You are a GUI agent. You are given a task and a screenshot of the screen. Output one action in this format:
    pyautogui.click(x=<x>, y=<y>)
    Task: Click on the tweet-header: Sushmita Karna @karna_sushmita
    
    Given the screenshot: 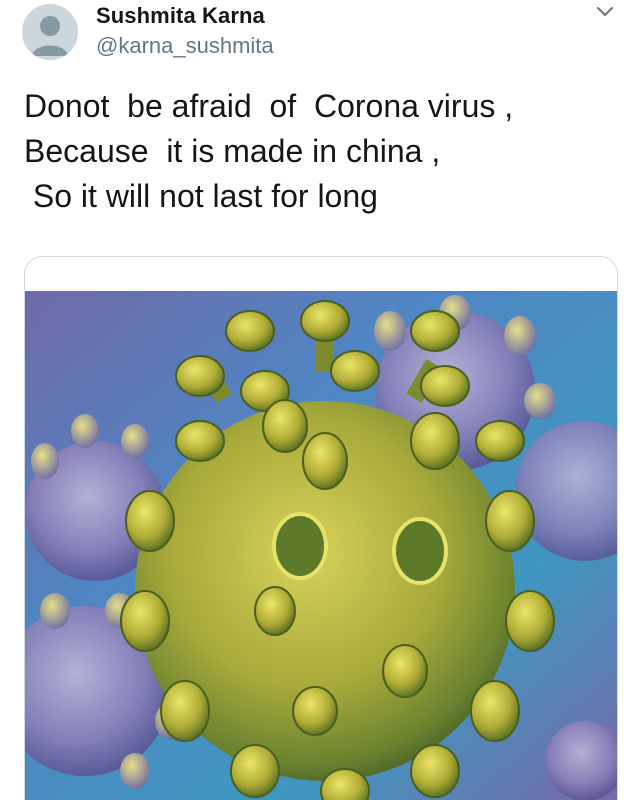 What is the action you would take?
    pyautogui.click(x=320, y=35)
    